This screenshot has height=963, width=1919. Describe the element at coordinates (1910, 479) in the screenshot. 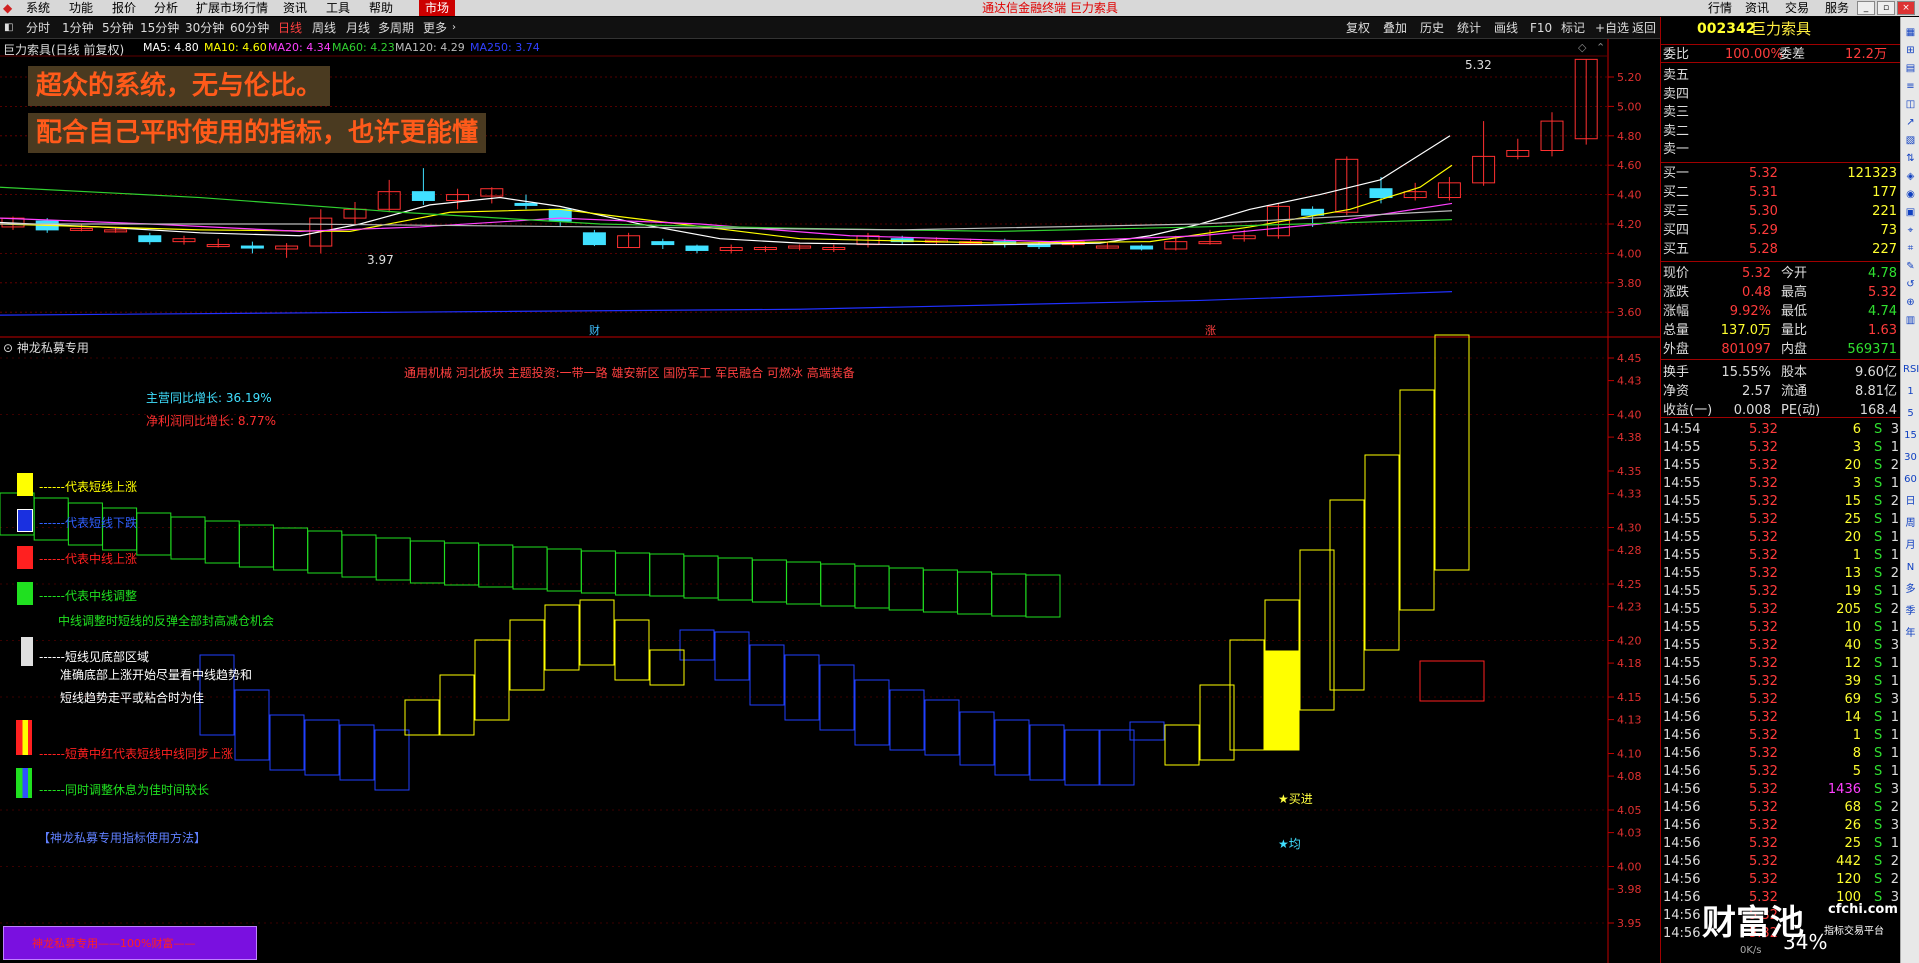

I see `sidebar-period-5: 60` at that location.